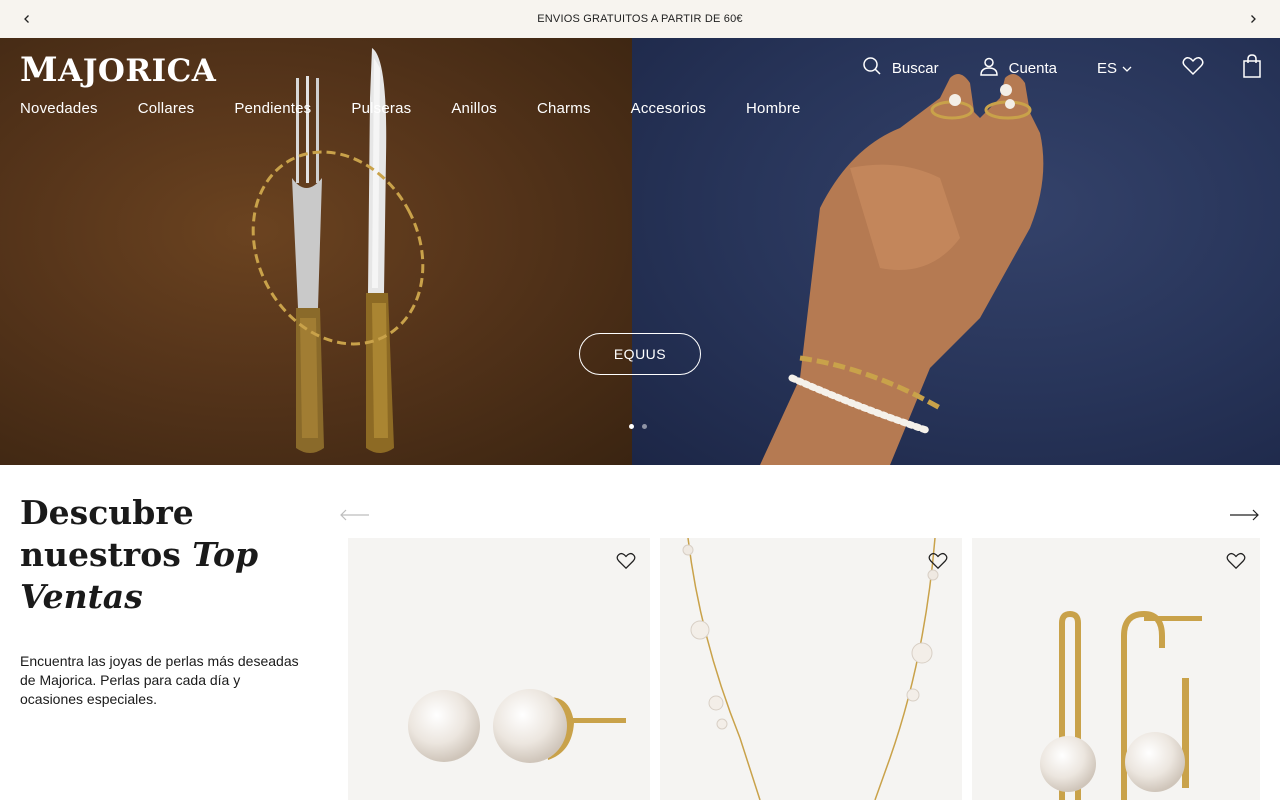  Describe the element at coordinates (139, 554) in the screenshot. I see `top-sales-title: Descubre nuestros Top Ventas` at that location.